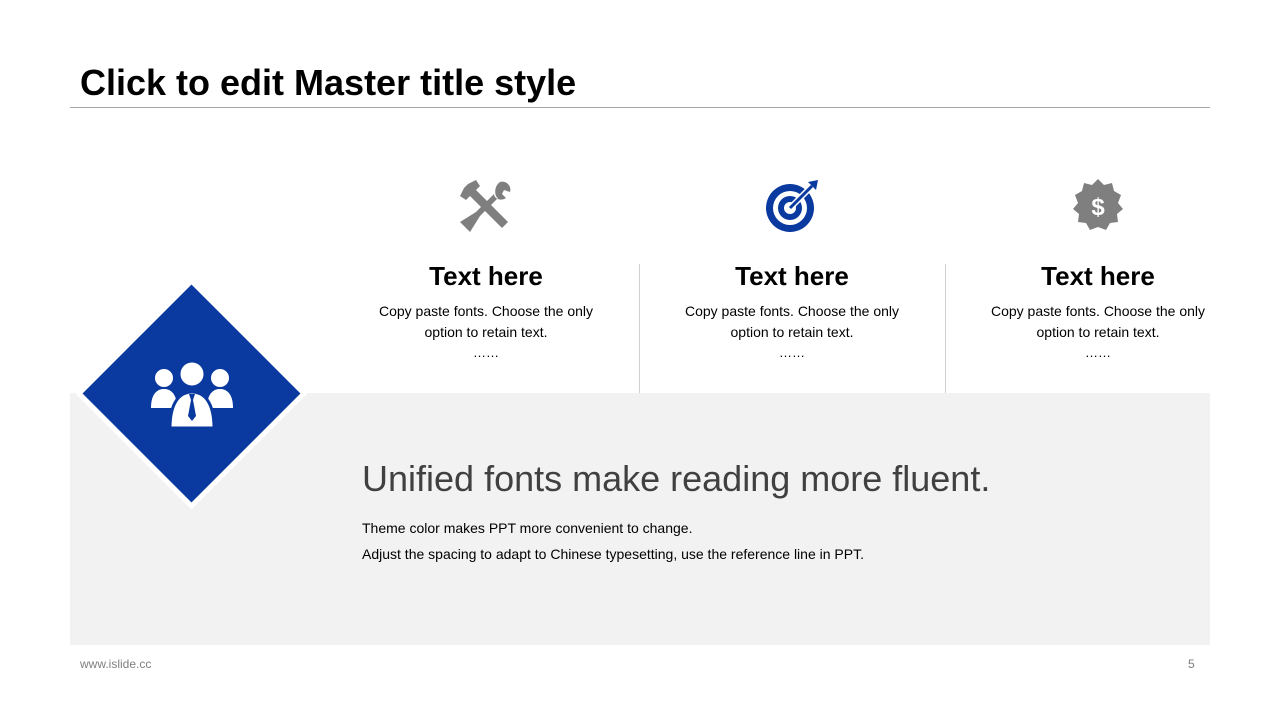 Image resolution: width=1280 pixels, height=720 pixels. I want to click on highlight-headline: Unified fonts make reading more fluent., so click(676, 478).